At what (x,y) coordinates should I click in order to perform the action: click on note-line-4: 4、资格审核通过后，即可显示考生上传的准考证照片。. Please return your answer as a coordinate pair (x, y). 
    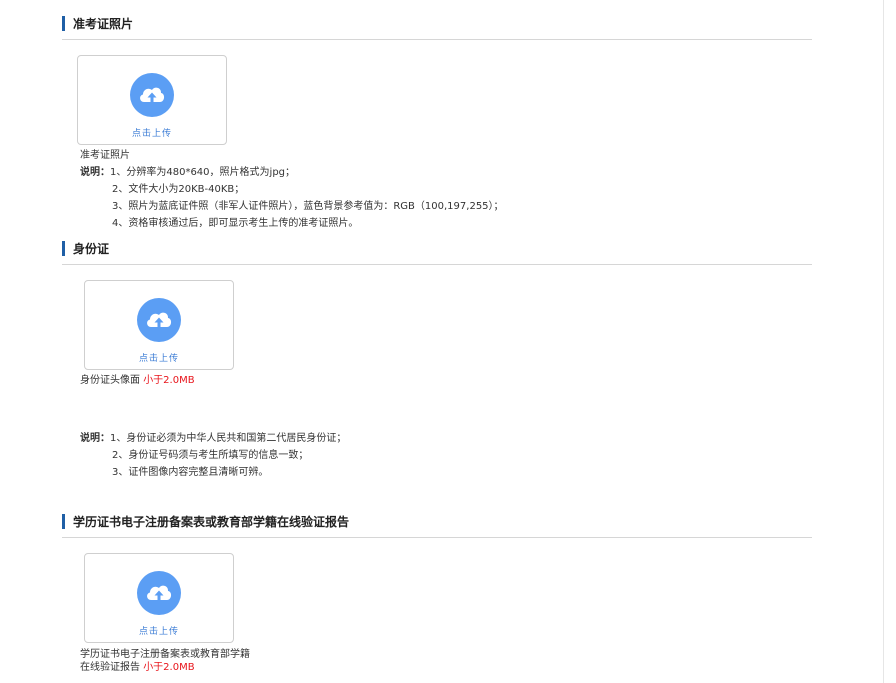
    Looking at the image, I should click on (235, 223).